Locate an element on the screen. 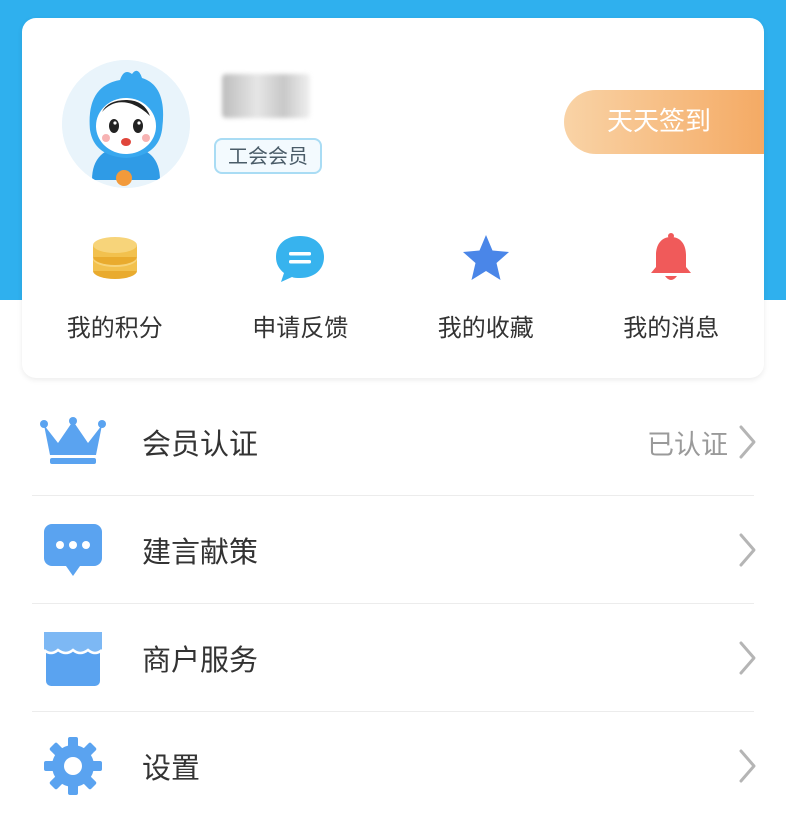 The image size is (786, 813). gear-icon is located at coordinates (73, 766).